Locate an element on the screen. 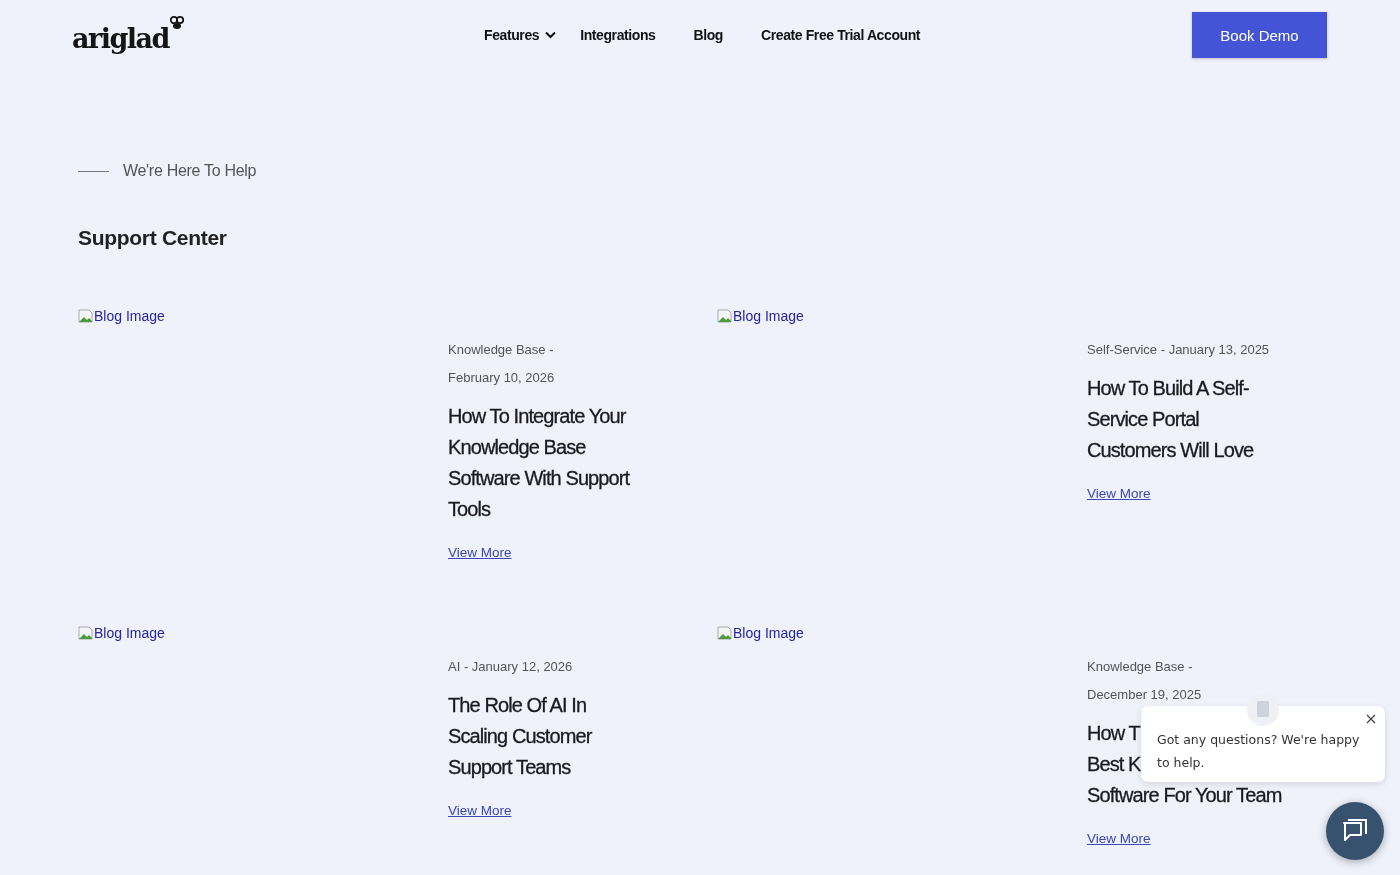 This screenshot has height=875, width=1400. bee-icon is located at coordinates (177, 23).